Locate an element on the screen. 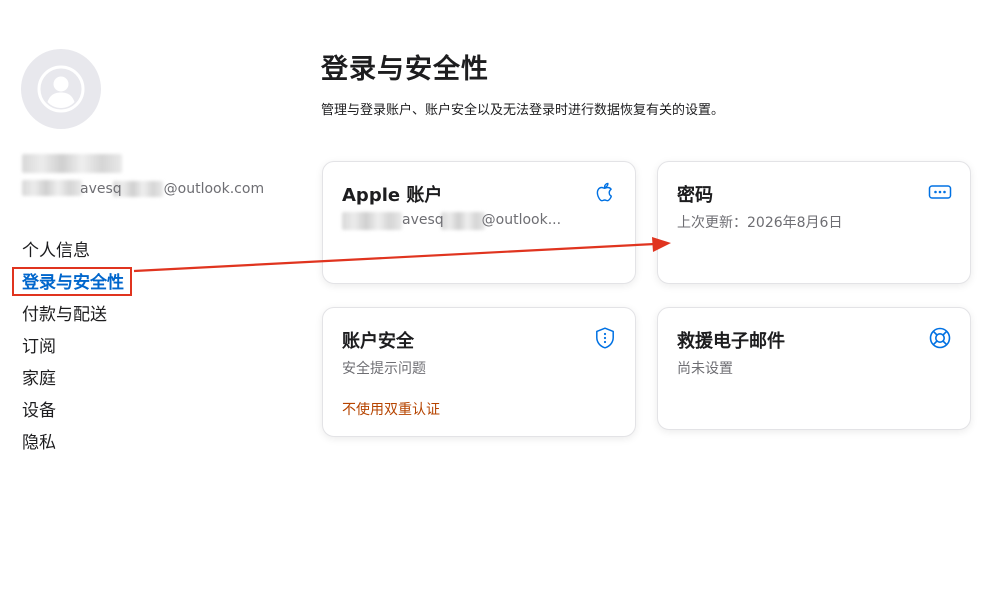 The height and width of the screenshot is (602, 983). apple-icon is located at coordinates (604, 192).